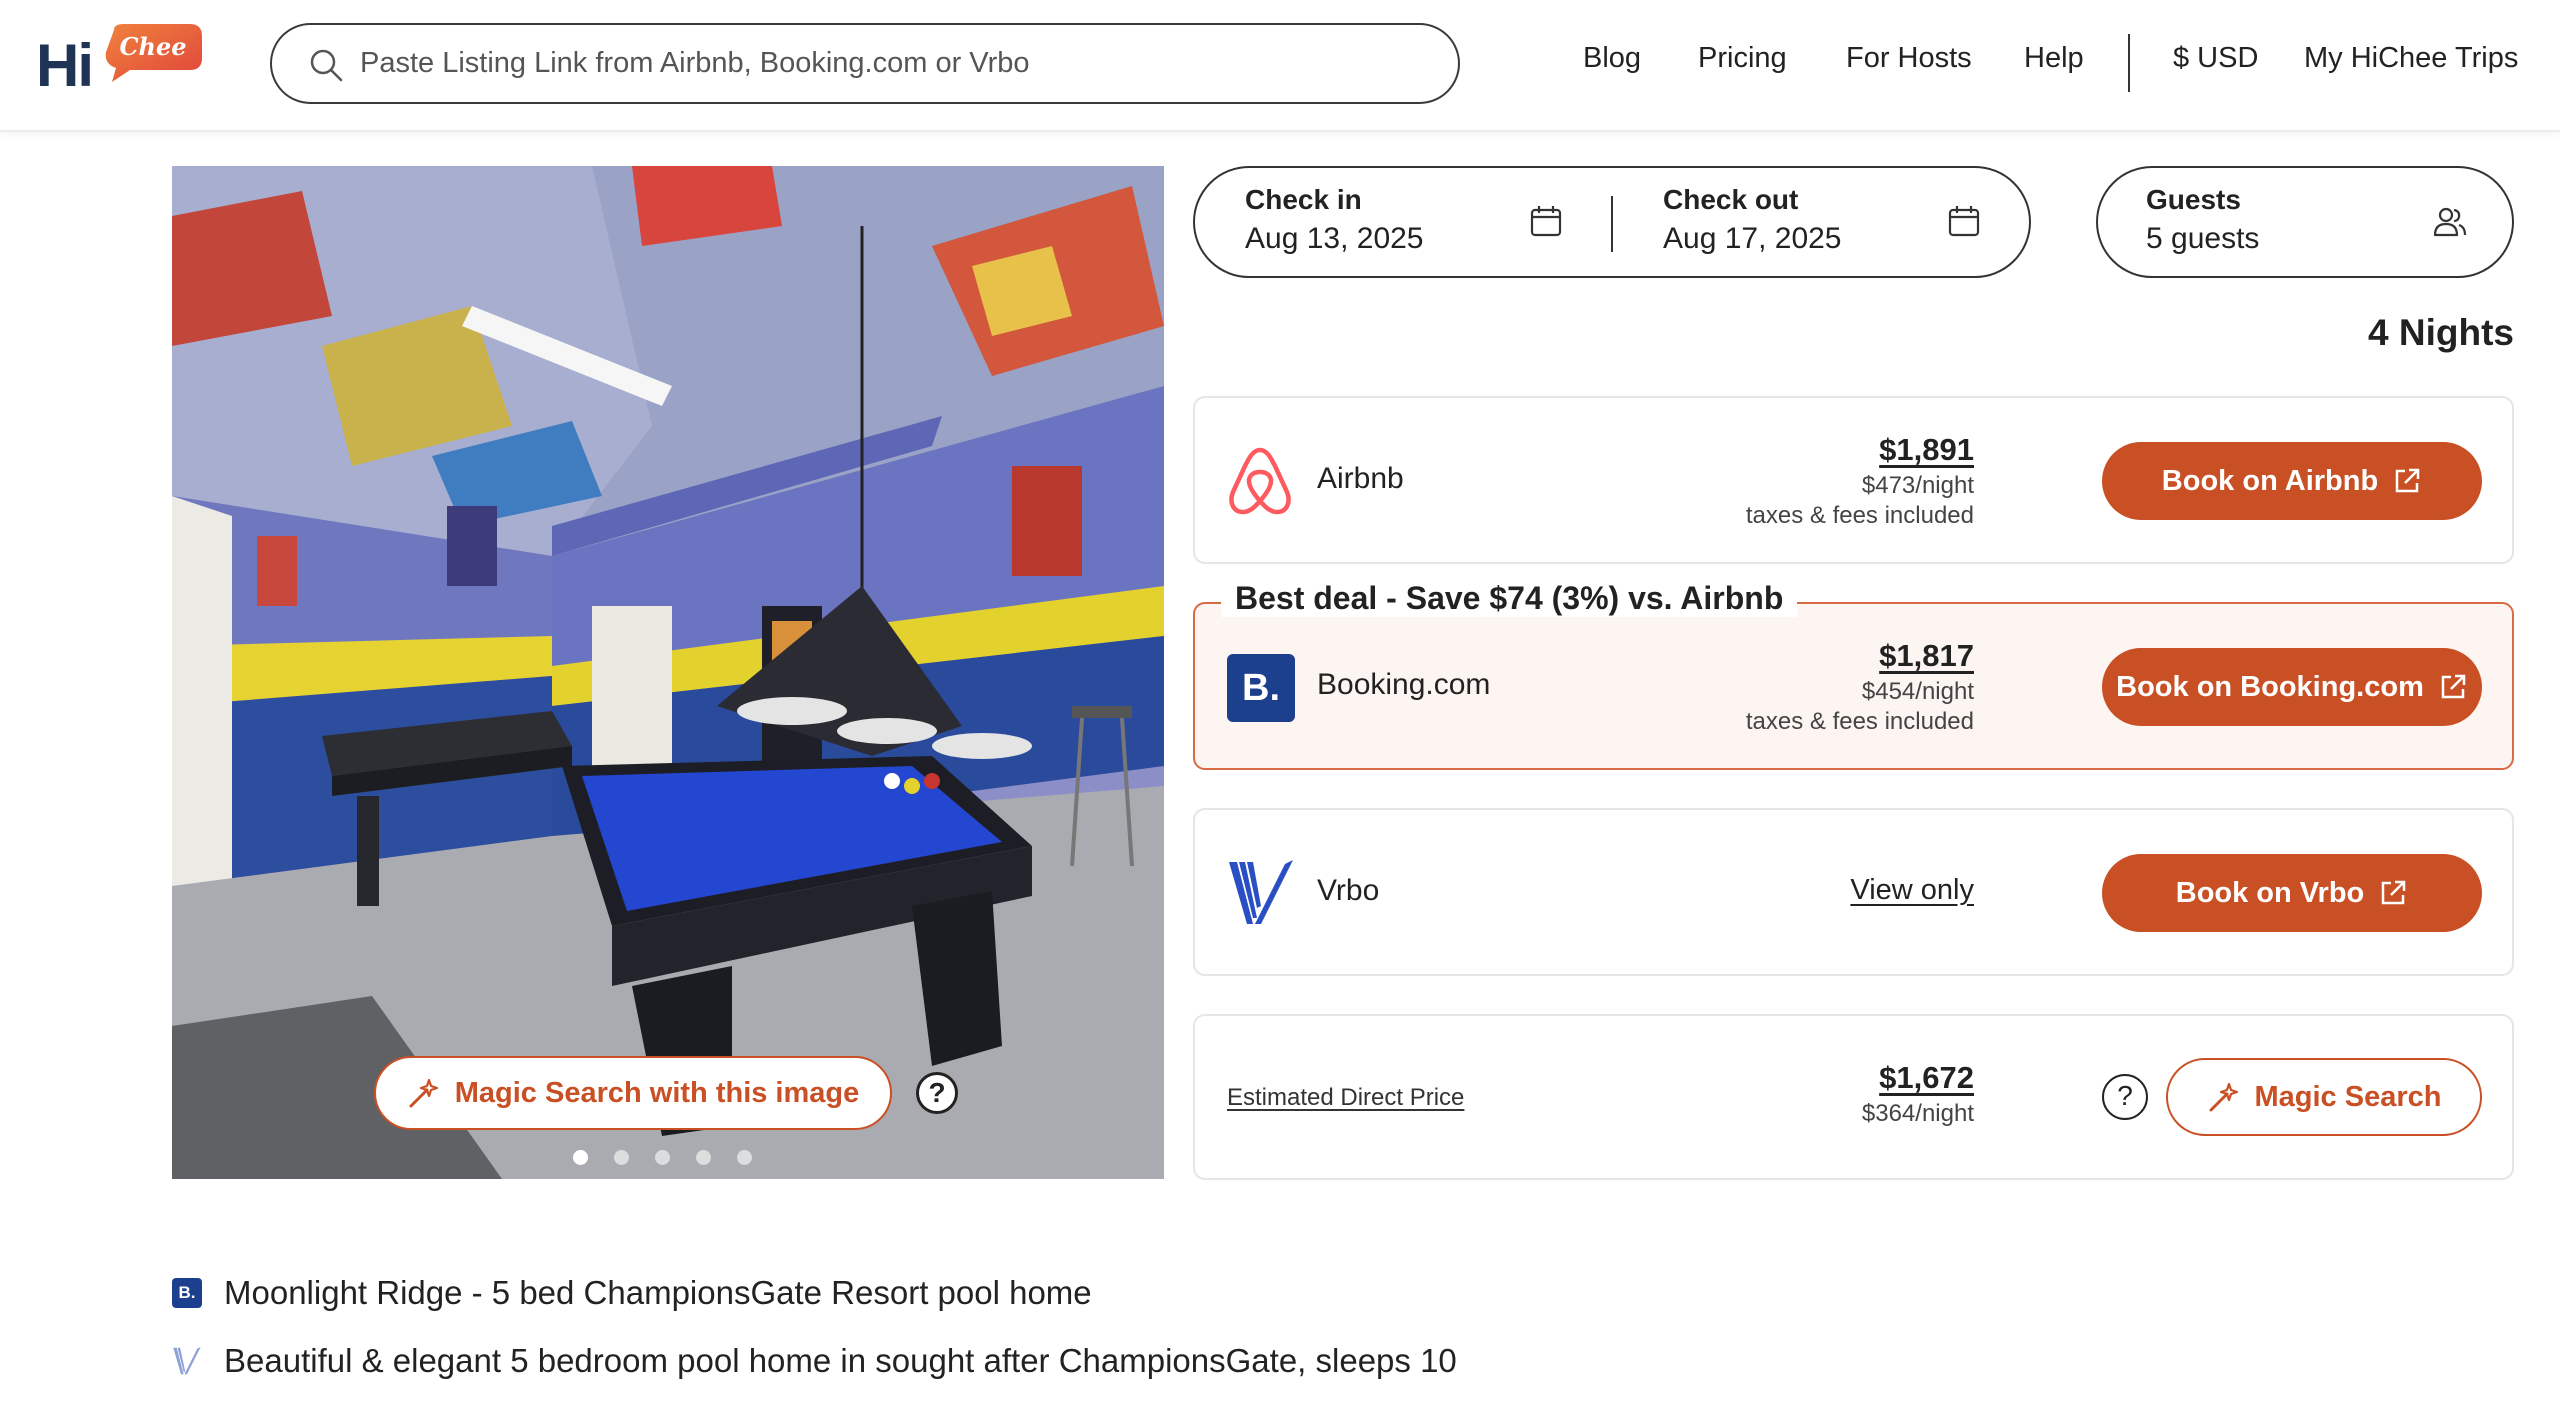 Image resolution: width=2560 pixels, height=1419 pixels. I want to click on nav-pricing: Pricing, so click(1742, 58).